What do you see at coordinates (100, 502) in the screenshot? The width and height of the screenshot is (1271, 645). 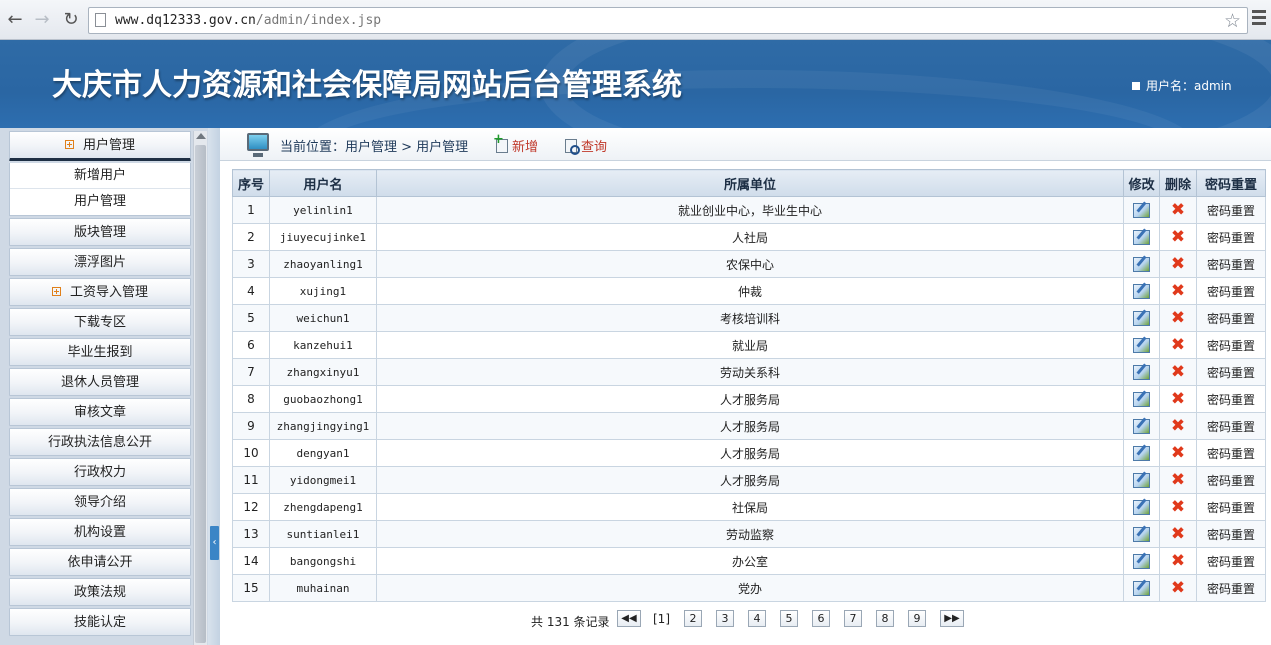 I see `sidebar-item: 领导介绍` at bounding box center [100, 502].